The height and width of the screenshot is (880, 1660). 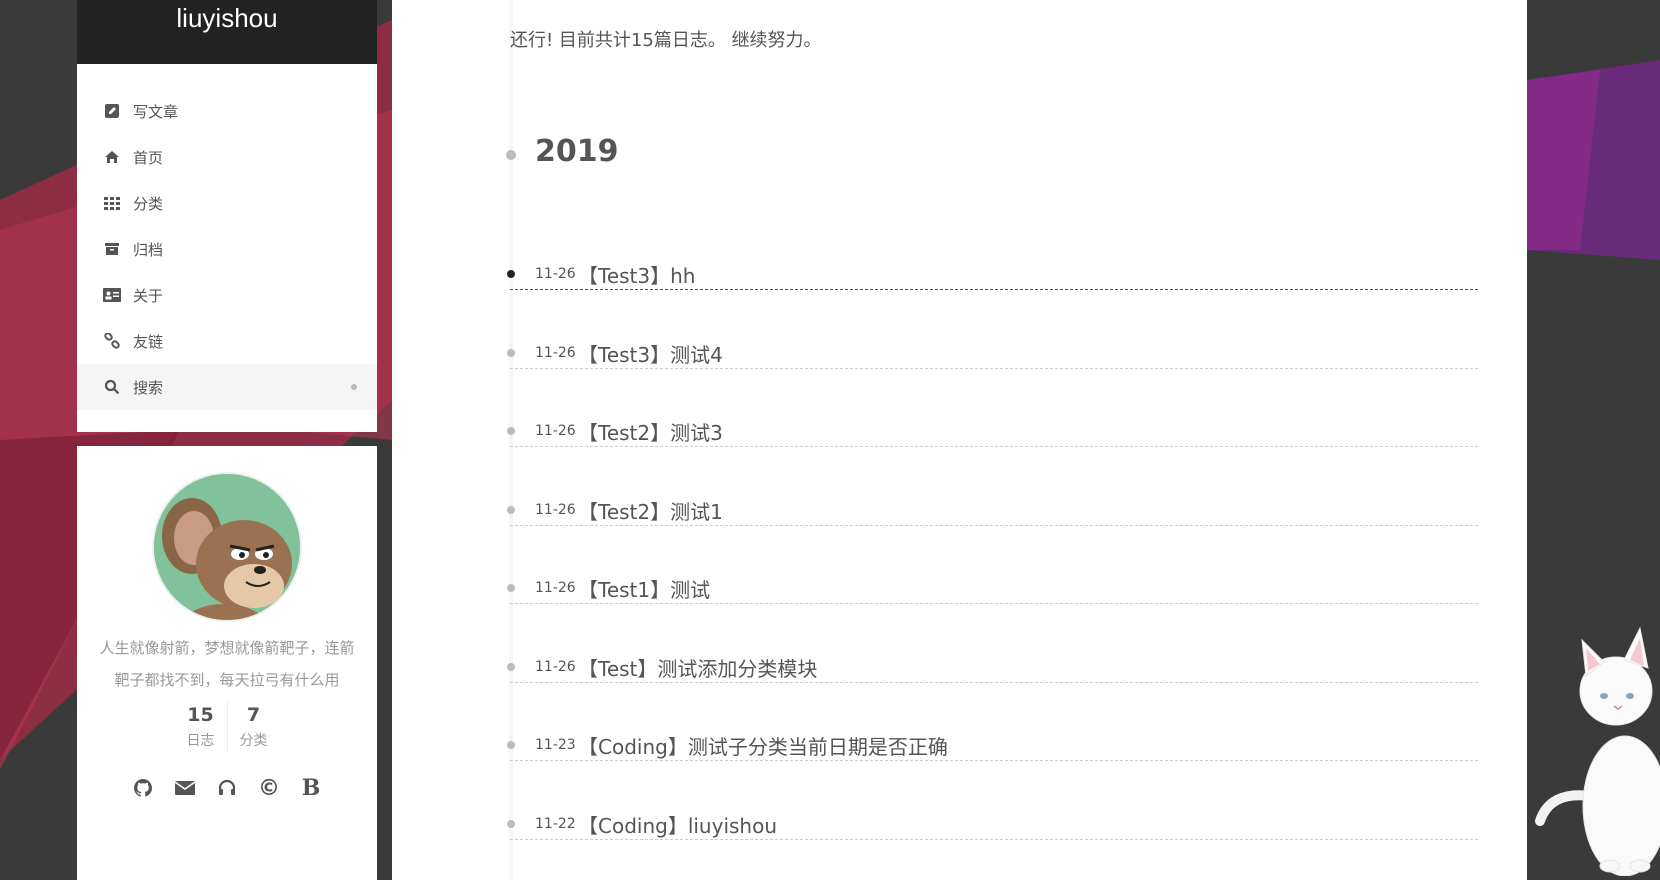 What do you see at coordinates (227, 547) in the screenshot?
I see `avatar` at bounding box center [227, 547].